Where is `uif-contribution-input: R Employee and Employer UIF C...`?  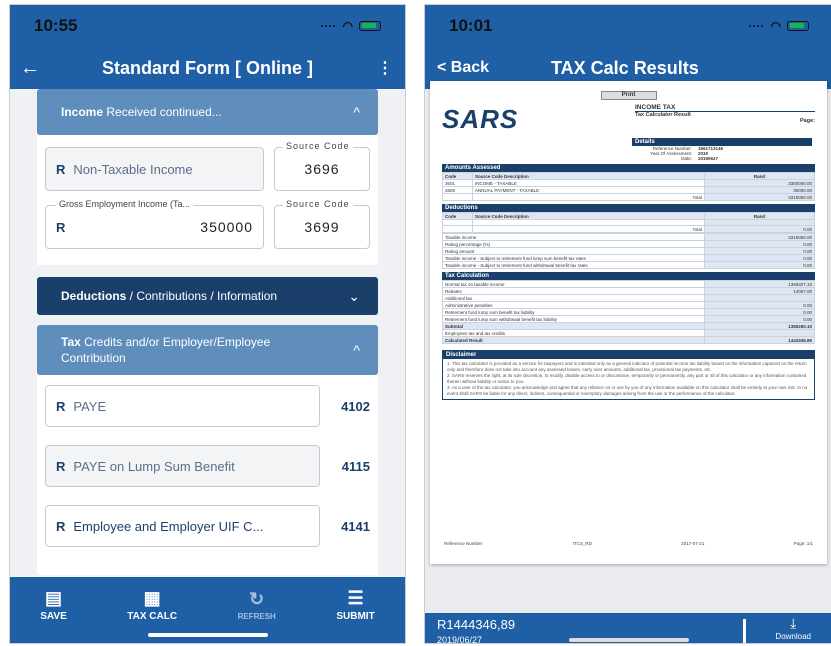
uif-contribution-input: R Employee and Employer UIF C... is located at coordinates (182, 526).